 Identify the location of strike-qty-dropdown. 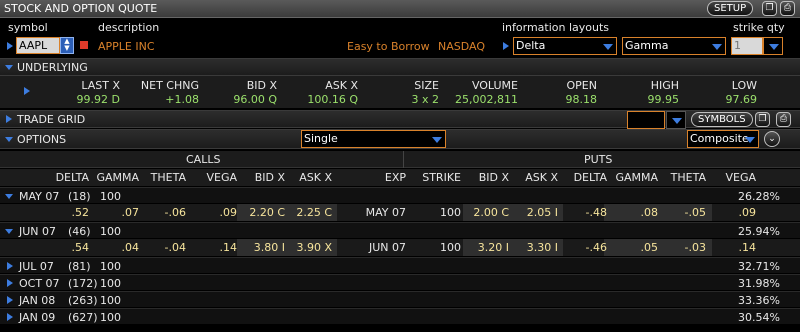
(773, 46).